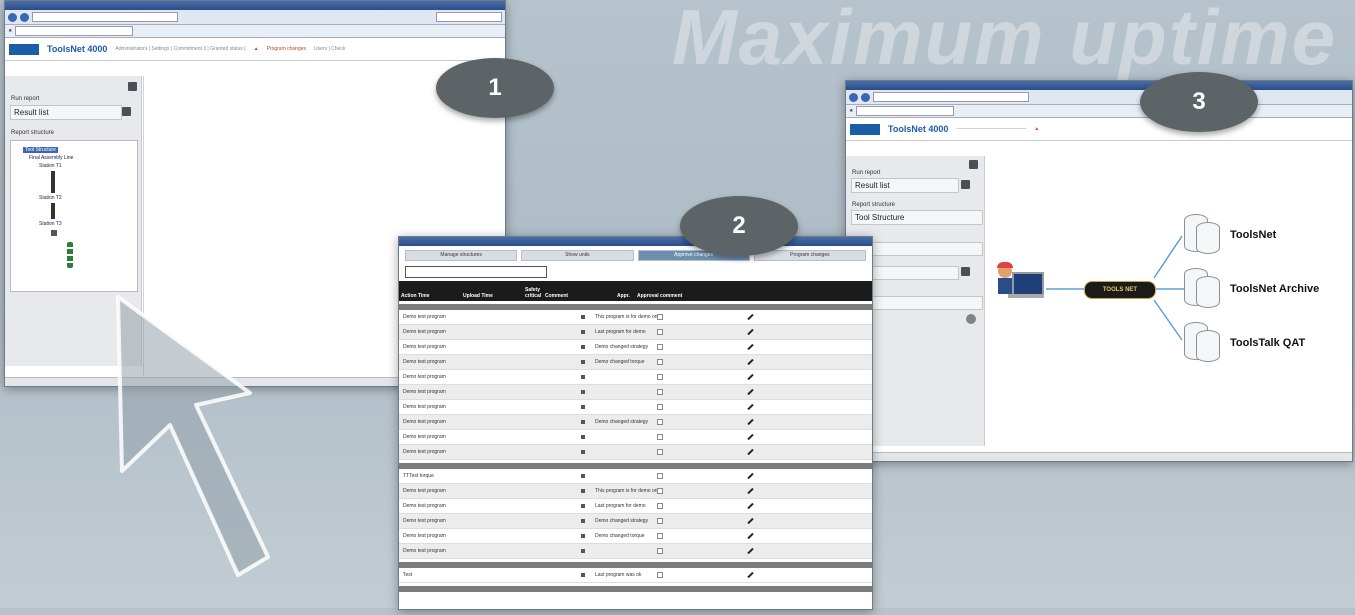 The width and height of the screenshot is (1355, 615). I want to click on section-bar, so click(635, 589).